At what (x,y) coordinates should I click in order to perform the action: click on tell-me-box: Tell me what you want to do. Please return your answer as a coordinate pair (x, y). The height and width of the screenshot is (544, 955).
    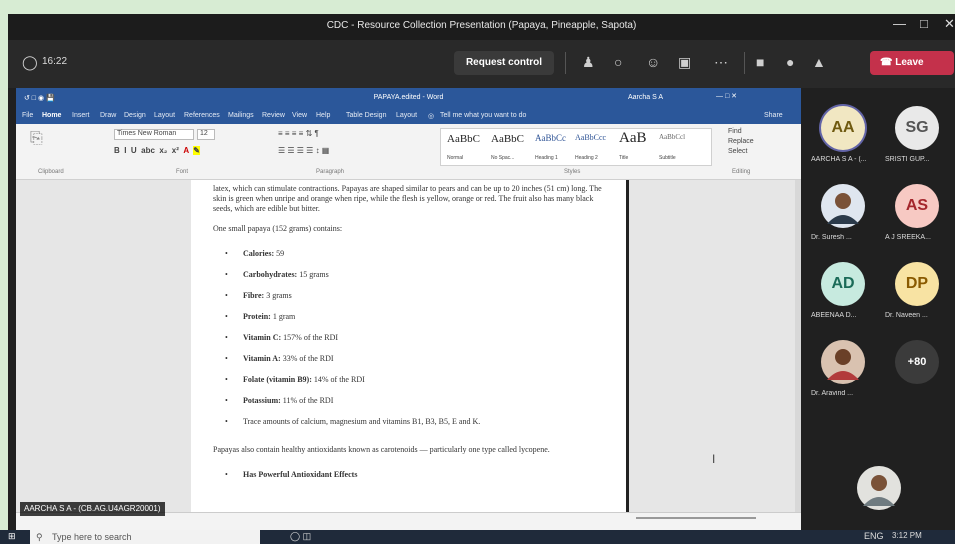
    Looking at the image, I should click on (483, 115).